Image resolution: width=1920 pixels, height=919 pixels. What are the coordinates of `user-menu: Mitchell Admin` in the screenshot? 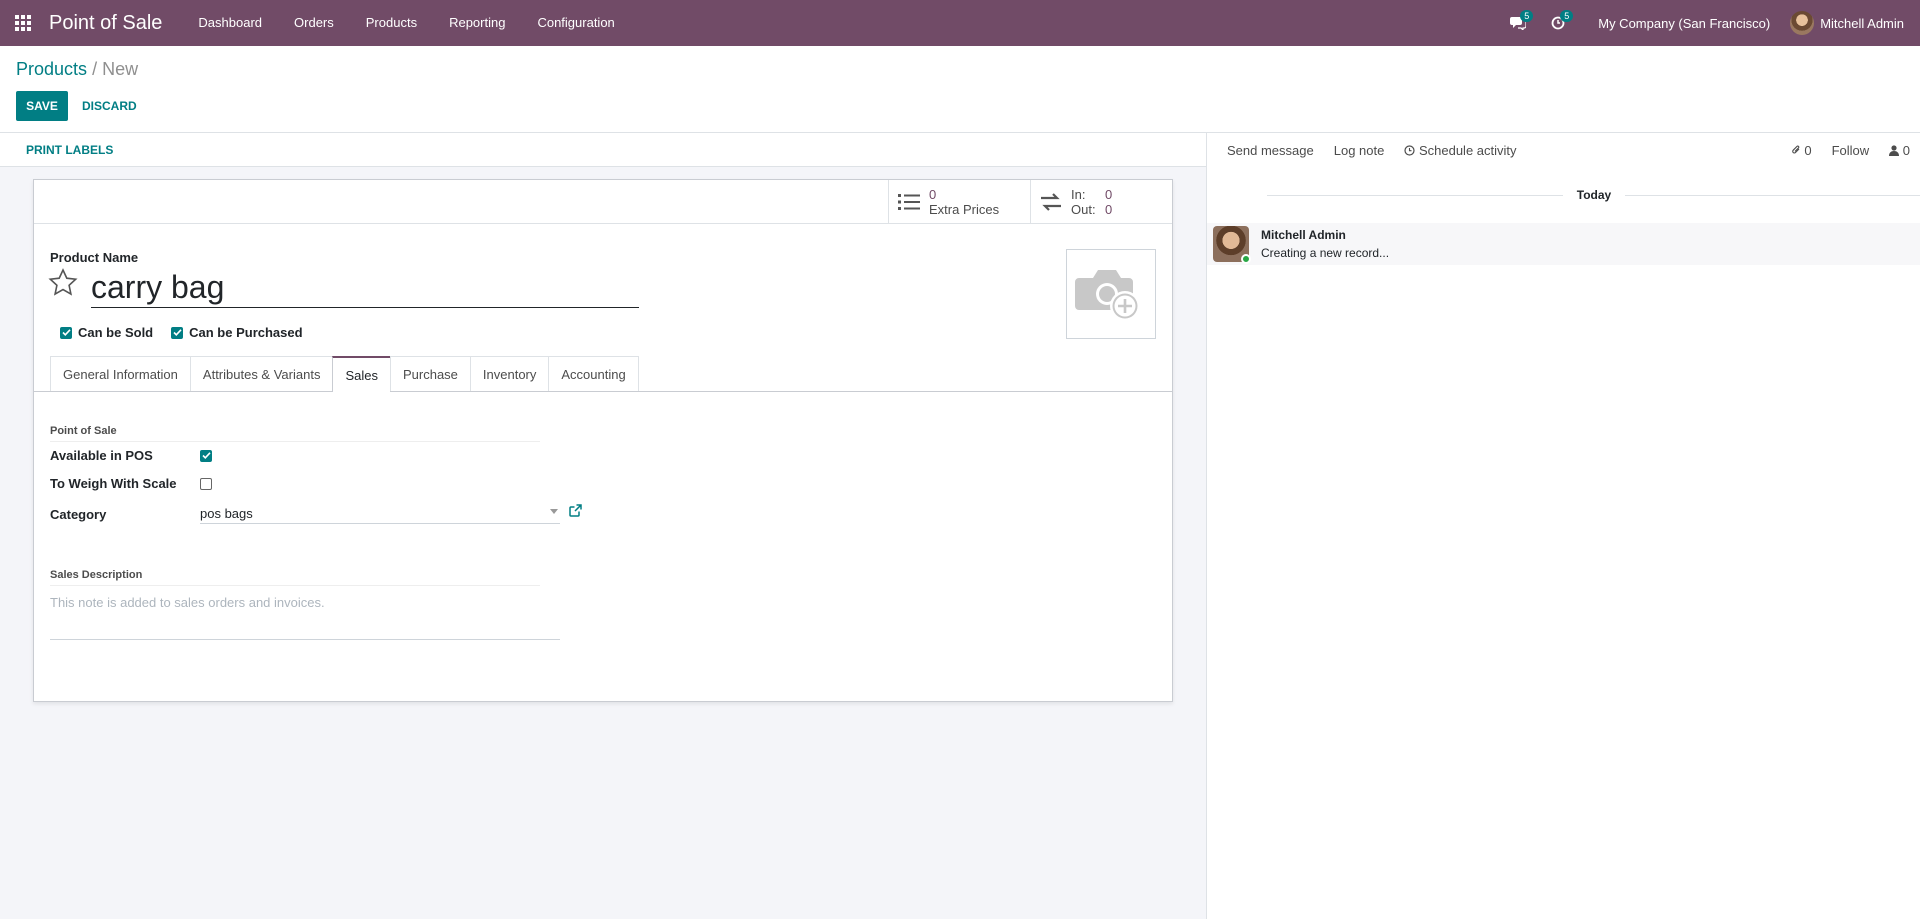 It's located at (1855, 23).